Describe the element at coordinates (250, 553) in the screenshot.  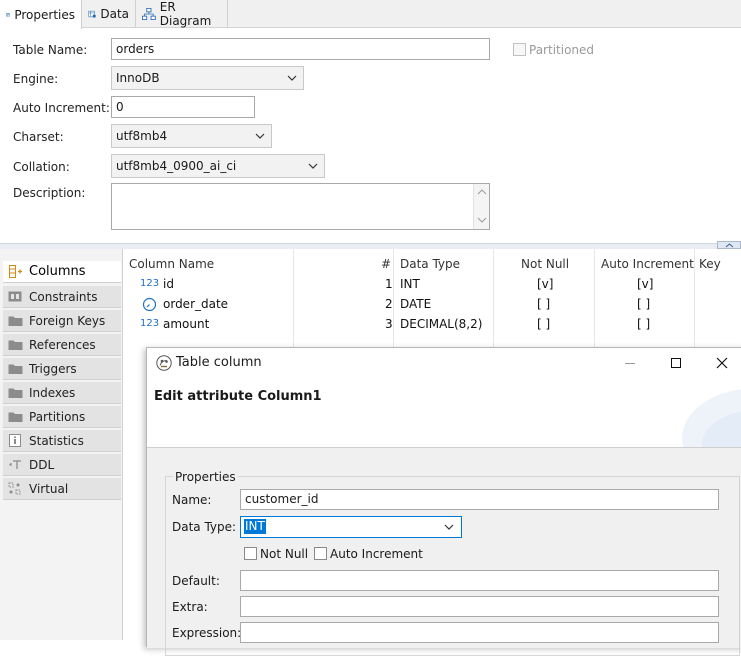
I see `not-null-checkbox` at that location.